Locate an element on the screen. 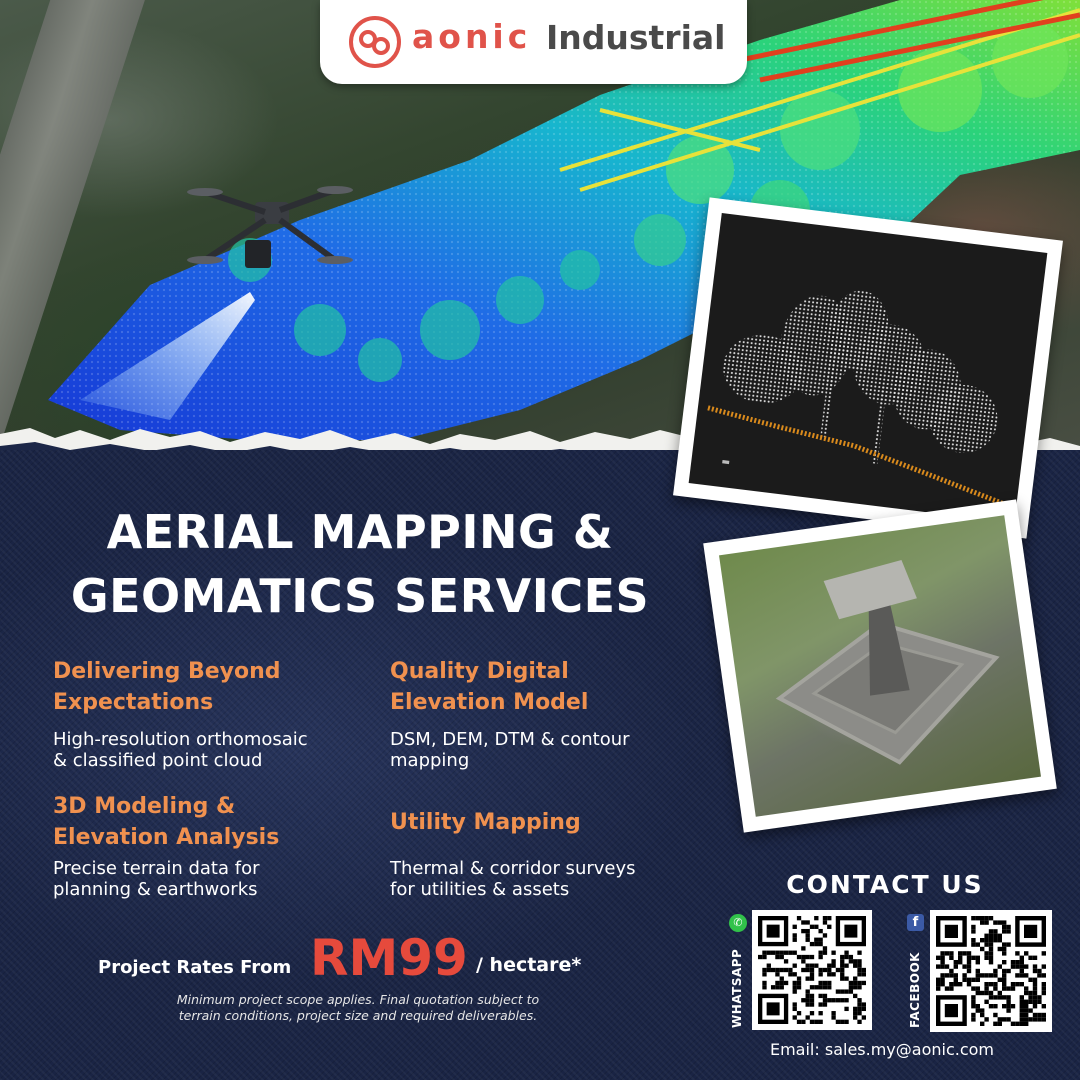 This screenshot has height=1080, width=1080. point-cloud-trees is located at coordinates (857, 399).